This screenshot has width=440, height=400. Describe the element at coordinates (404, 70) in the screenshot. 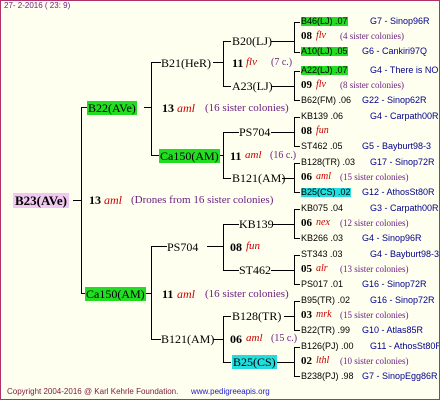

I see `ancestor-id: G4 - There is NO` at that location.